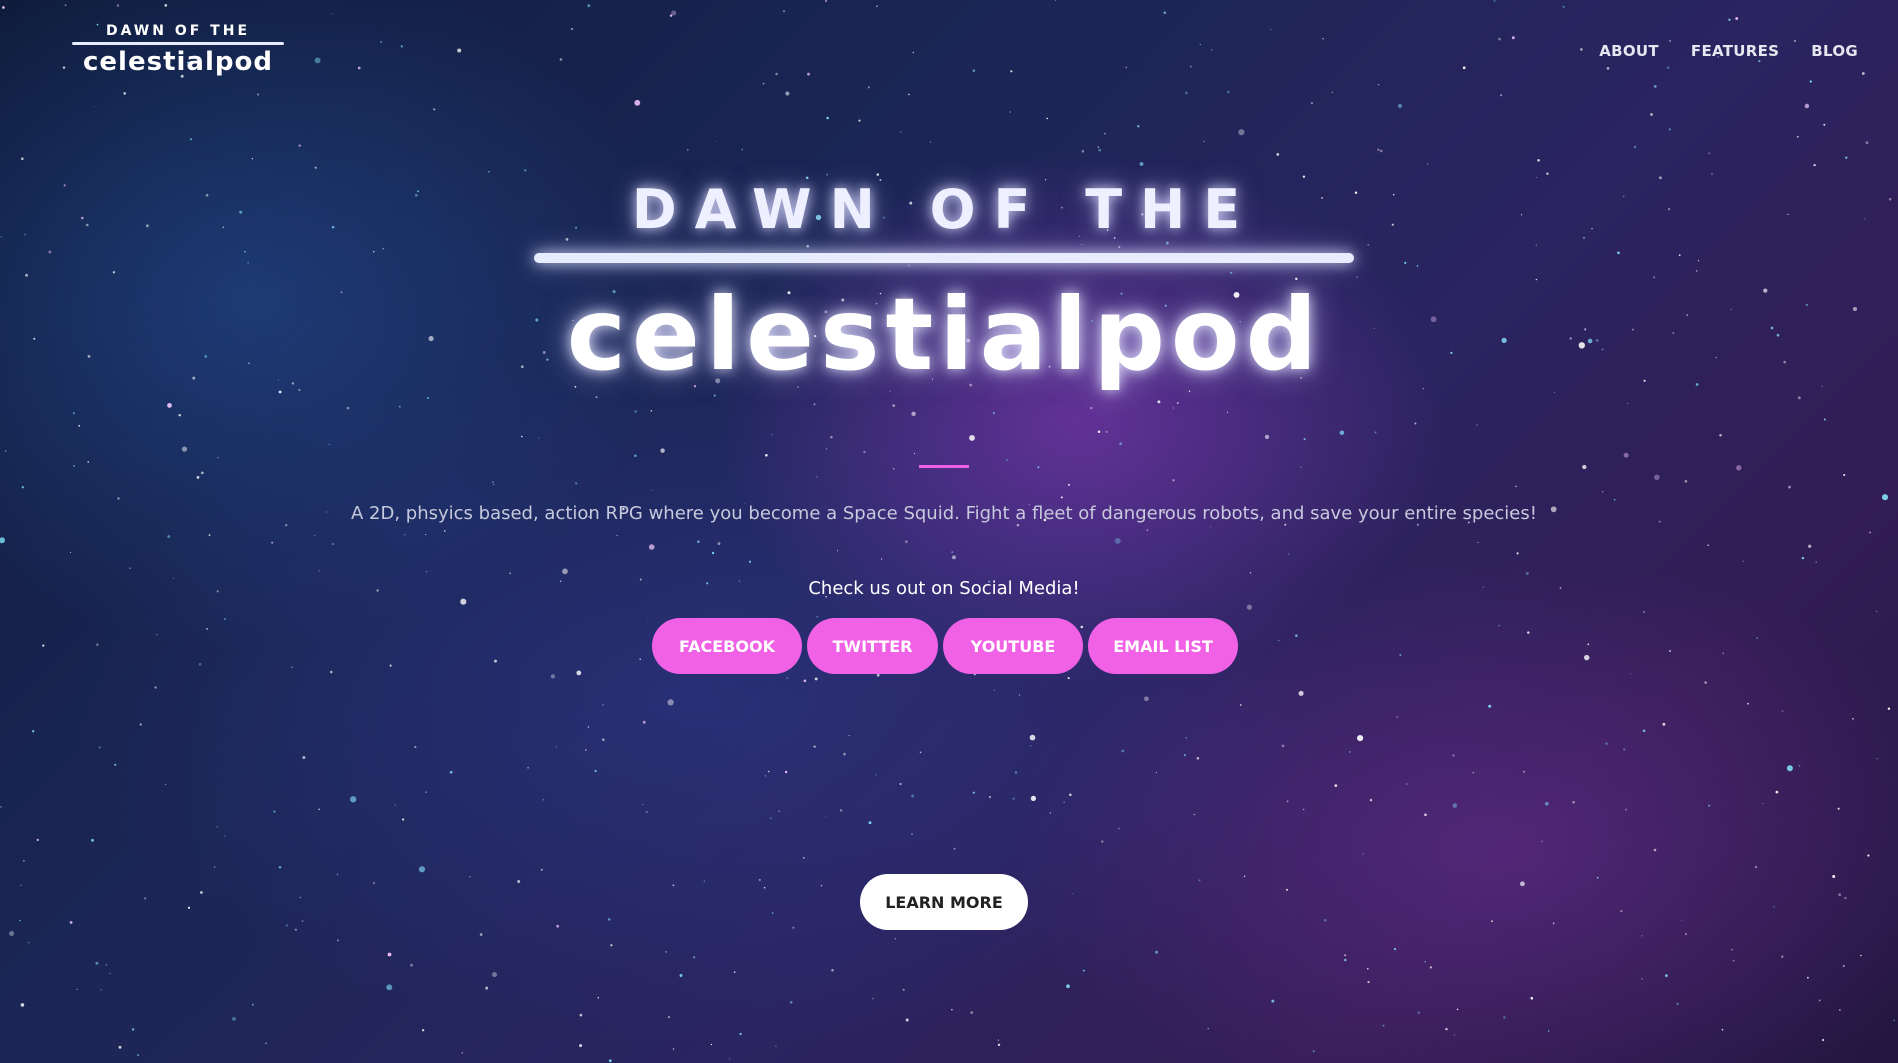 This screenshot has height=1063, width=1898. What do you see at coordinates (944, 902) in the screenshot?
I see `learn-more-button: LEARN MORE` at bounding box center [944, 902].